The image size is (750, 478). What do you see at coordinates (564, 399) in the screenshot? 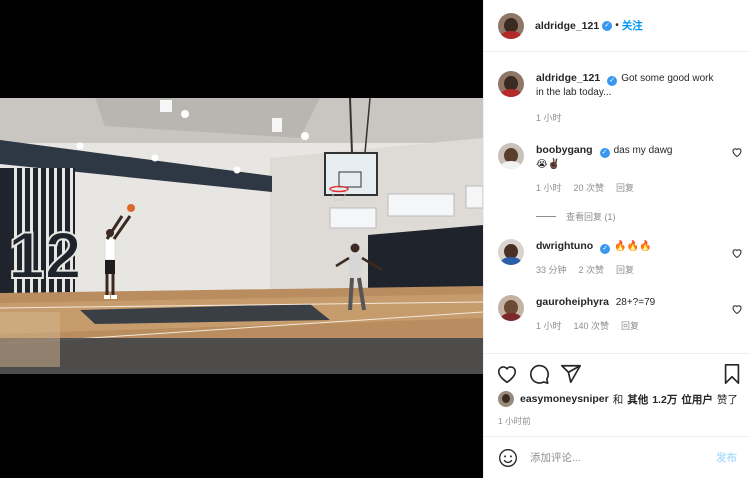
I see `liker-username: easymoneysniper` at bounding box center [564, 399].